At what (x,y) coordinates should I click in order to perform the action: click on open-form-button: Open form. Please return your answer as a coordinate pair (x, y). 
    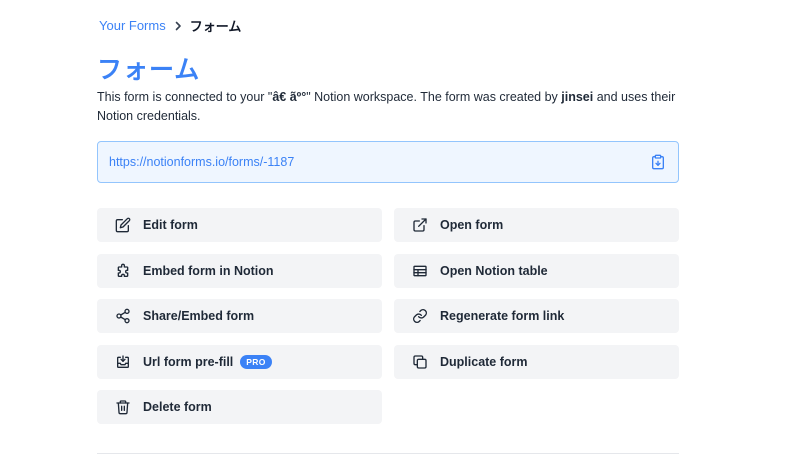
    Looking at the image, I should click on (536, 225).